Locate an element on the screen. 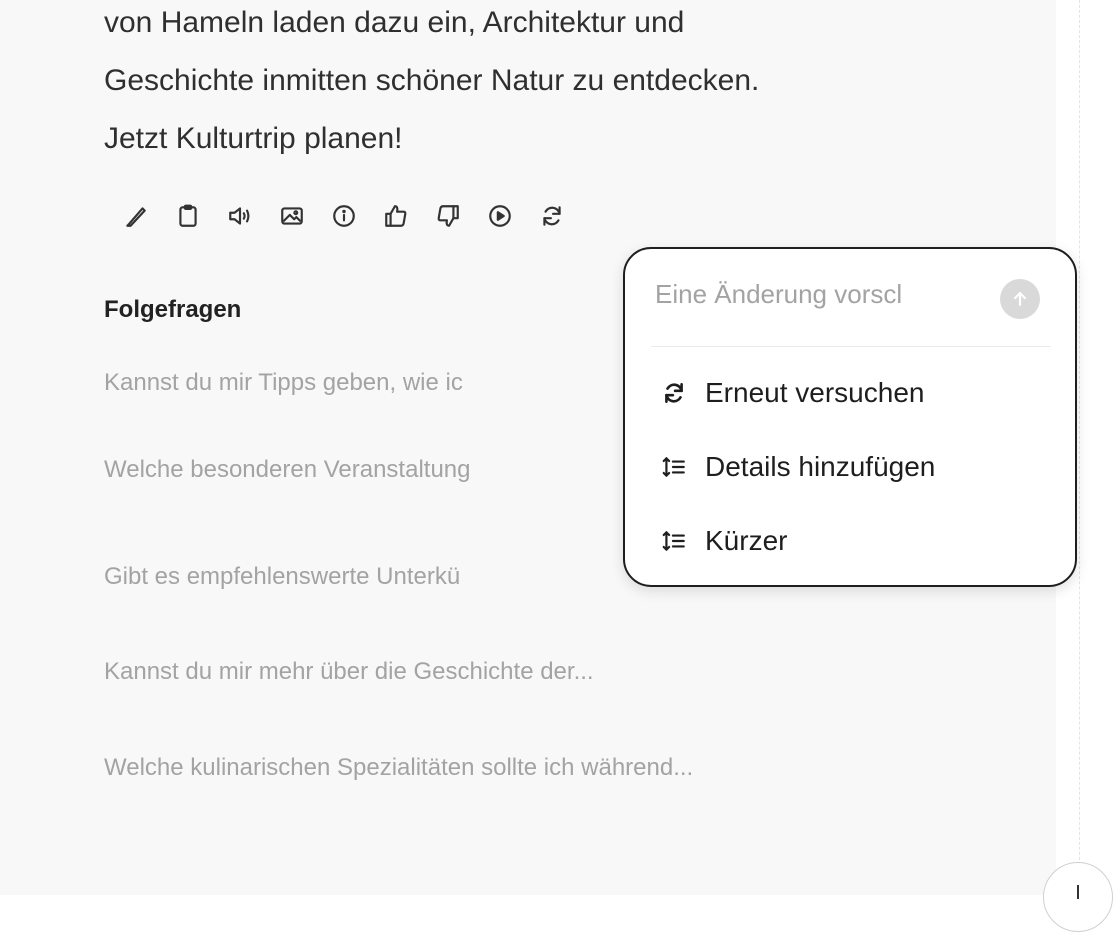 This screenshot has height=932, width=1119. followups-title: Folgefragen is located at coordinates (173, 309).